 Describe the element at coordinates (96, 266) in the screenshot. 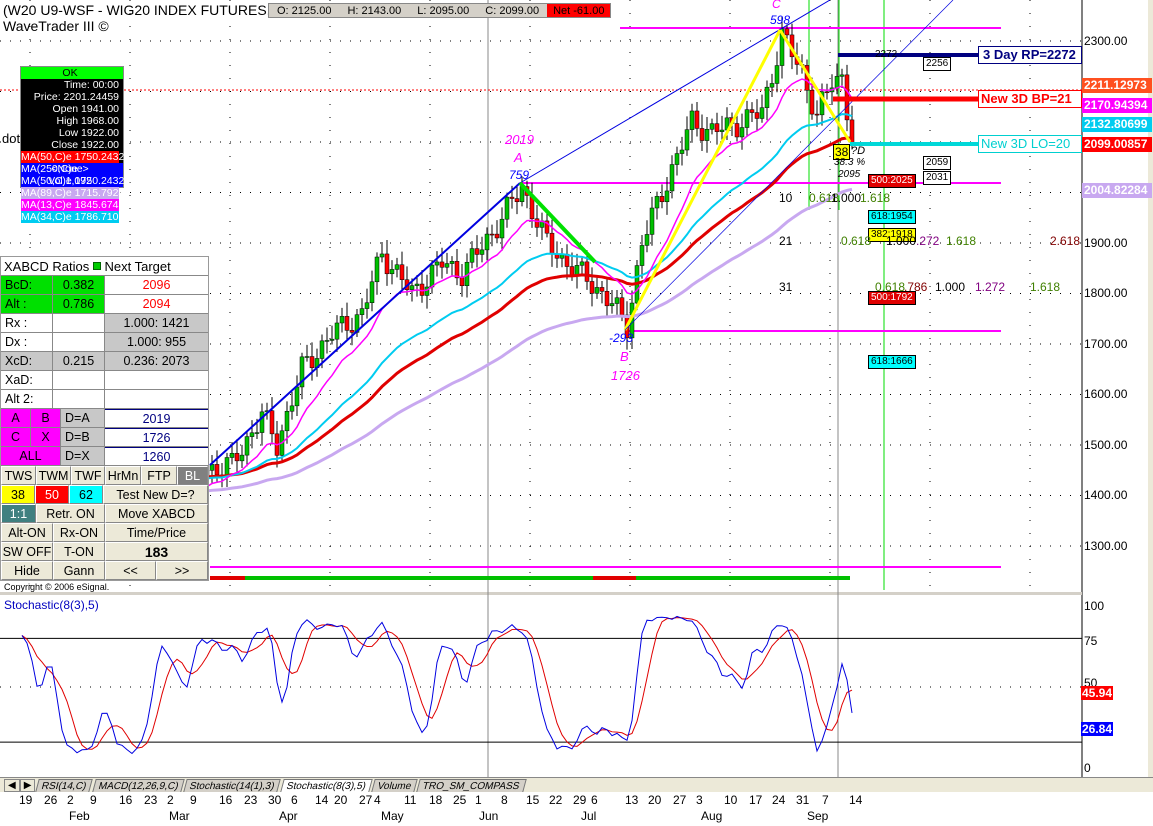

I see `target-square-icon` at that location.